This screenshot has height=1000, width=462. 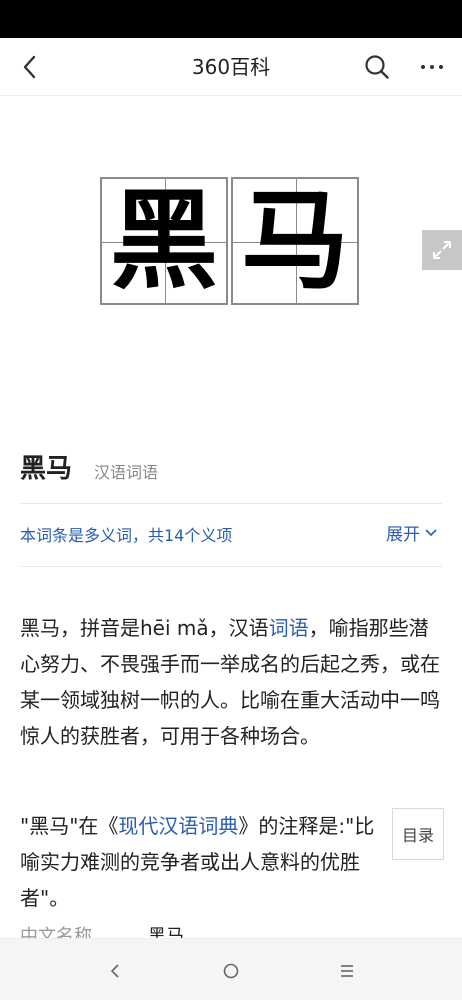 I want to click on hero-character: 马, so click(x=294, y=241).